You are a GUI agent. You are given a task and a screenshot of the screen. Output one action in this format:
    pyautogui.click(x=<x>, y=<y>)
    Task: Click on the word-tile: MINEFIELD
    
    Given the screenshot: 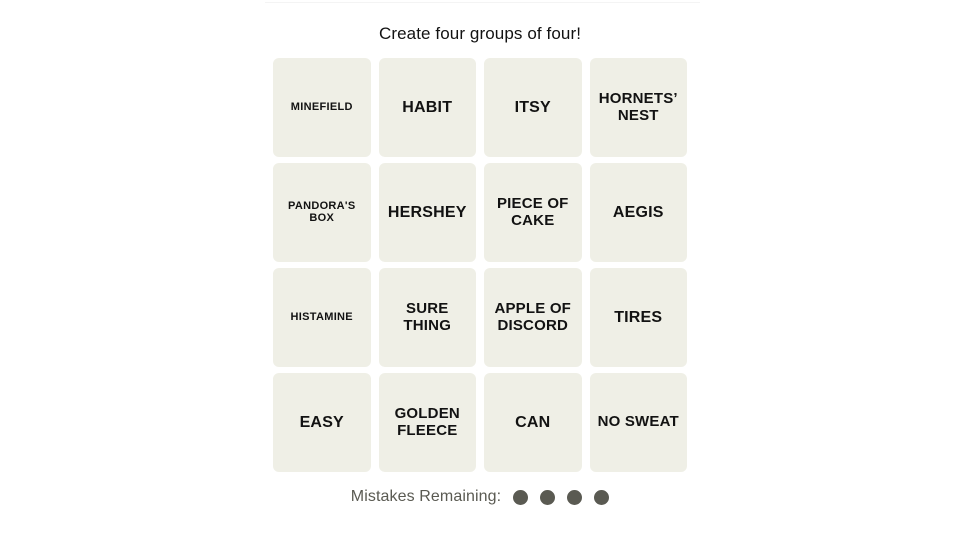 What is the action you would take?
    pyautogui.click(x=322, y=107)
    